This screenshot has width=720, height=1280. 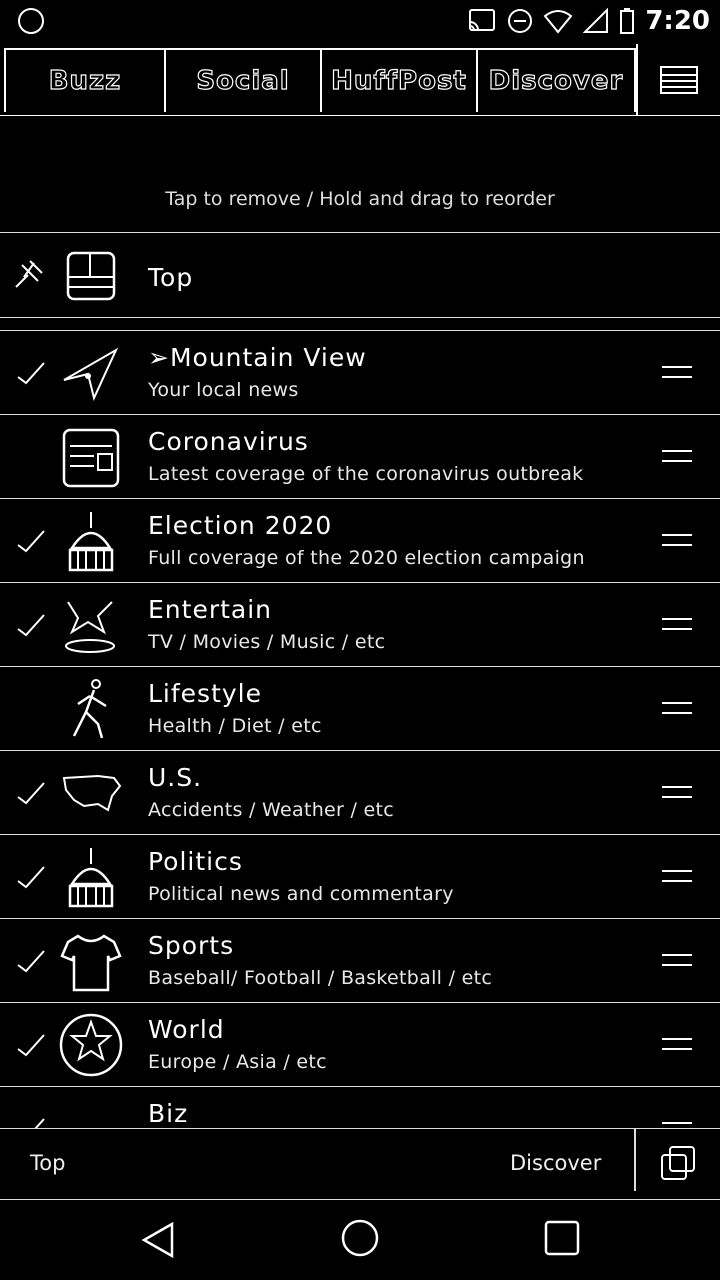 I want to click on entertainment-icon, so click(x=90, y=627).